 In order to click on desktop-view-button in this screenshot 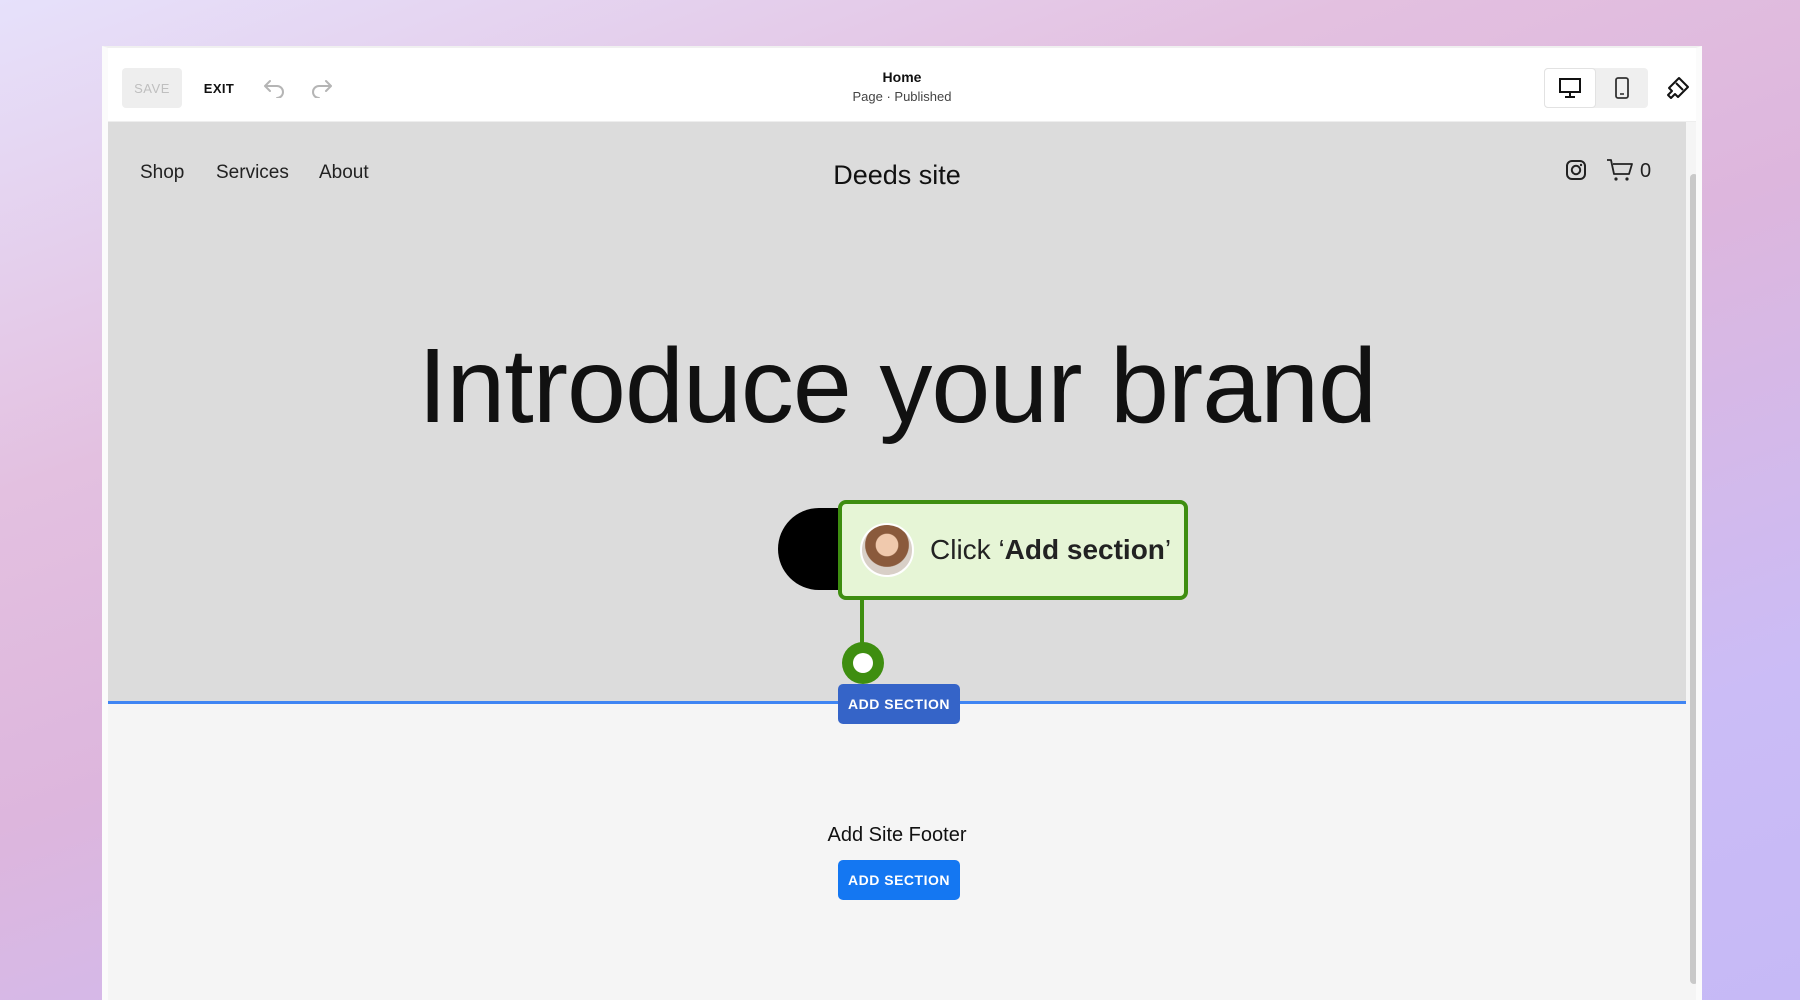, I will do `click(1570, 88)`.